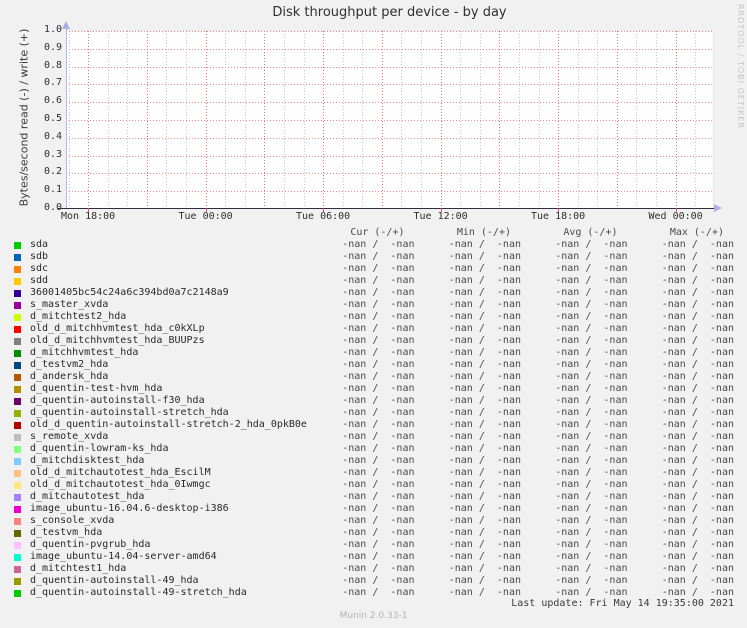  What do you see at coordinates (158, 353) in the screenshot?
I see `legend-name-cell: d_mitchhvmtest_hda` at bounding box center [158, 353].